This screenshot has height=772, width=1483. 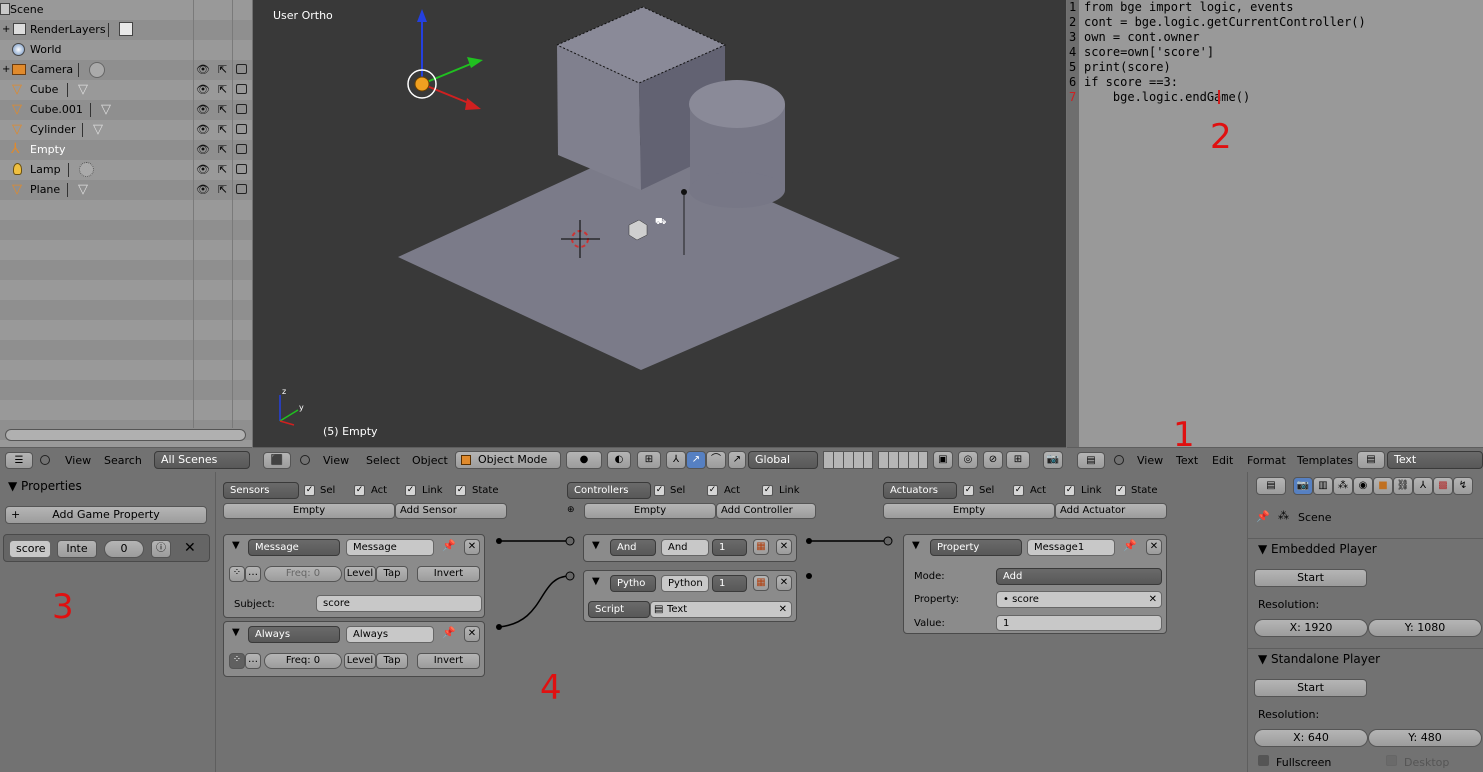 What do you see at coordinates (1403, 486) in the screenshot?
I see `constraints-tab-icon: ⛓` at bounding box center [1403, 486].